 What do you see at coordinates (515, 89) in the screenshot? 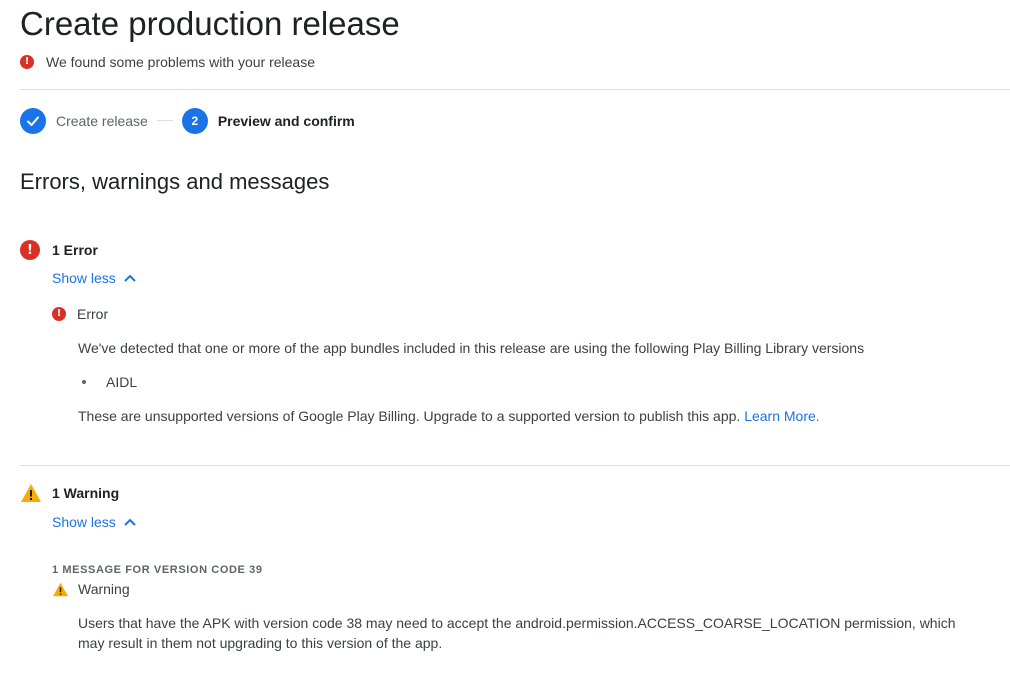
I see `header-divider` at bounding box center [515, 89].